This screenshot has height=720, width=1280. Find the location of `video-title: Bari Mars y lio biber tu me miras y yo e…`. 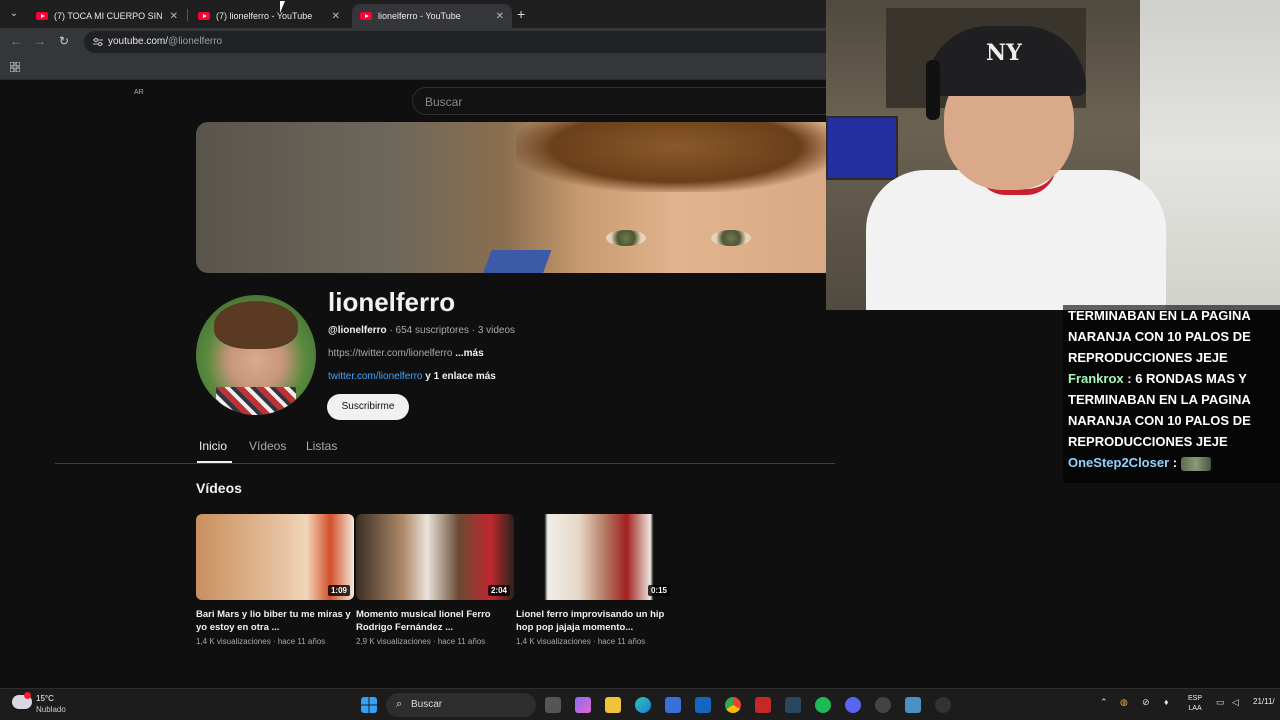

video-title: Bari Mars y lio biber tu me miras y yo e… is located at coordinates (275, 621).